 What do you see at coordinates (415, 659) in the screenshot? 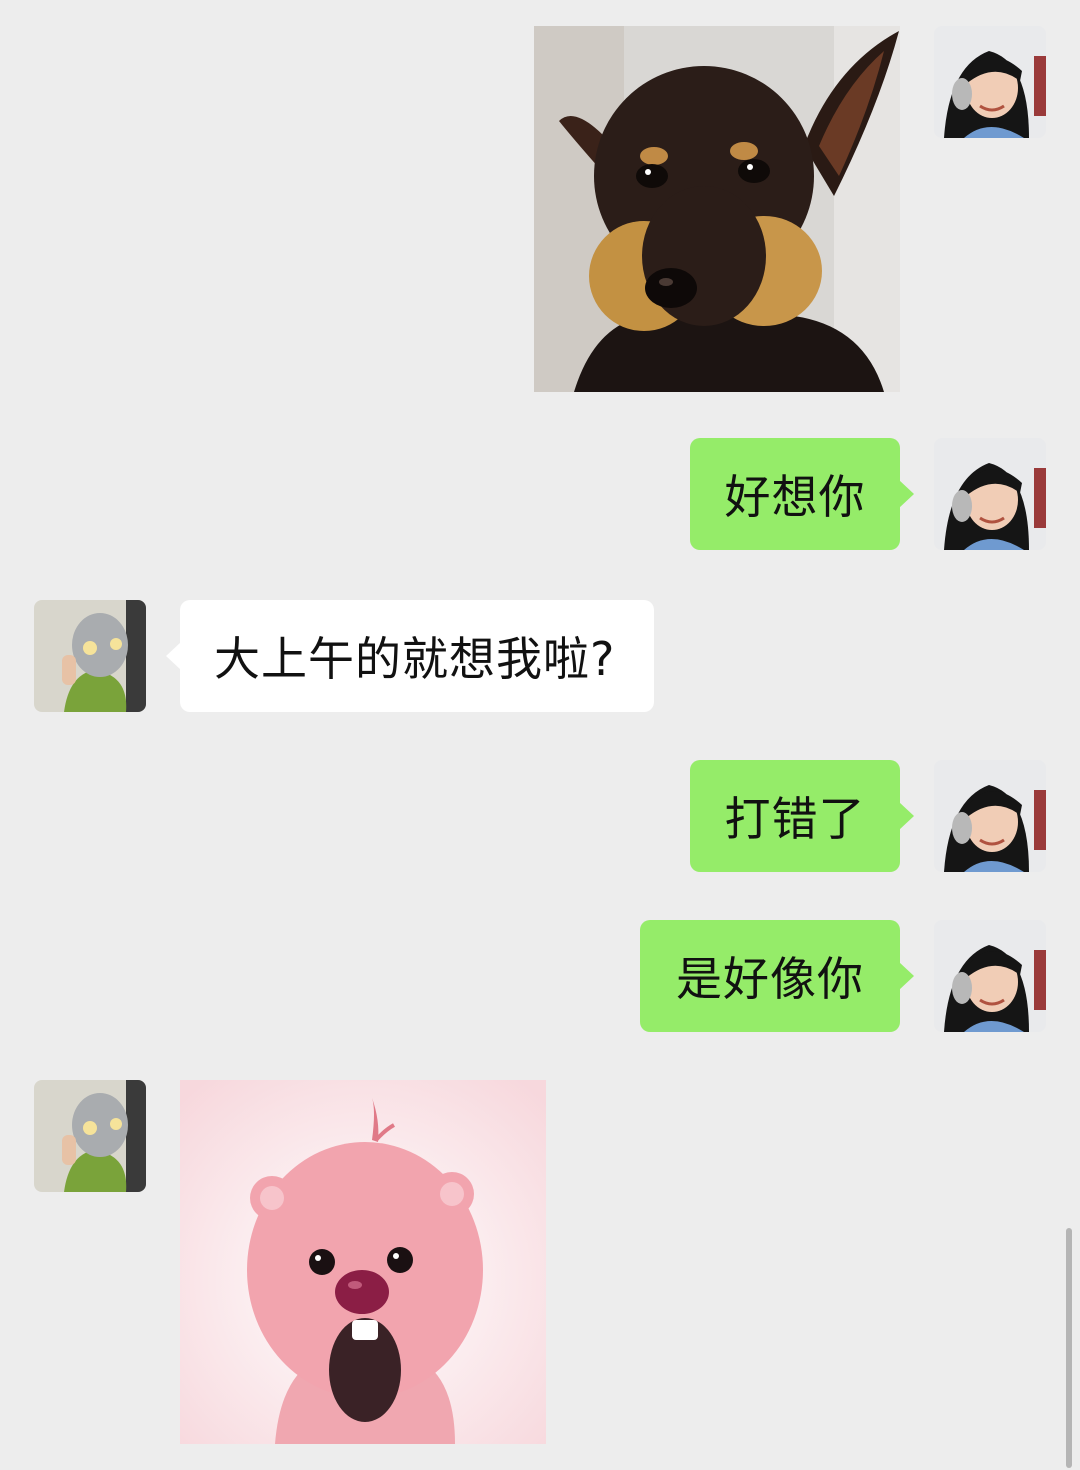
I see `message-text: 大上午的就想我啦?` at bounding box center [415, 659].